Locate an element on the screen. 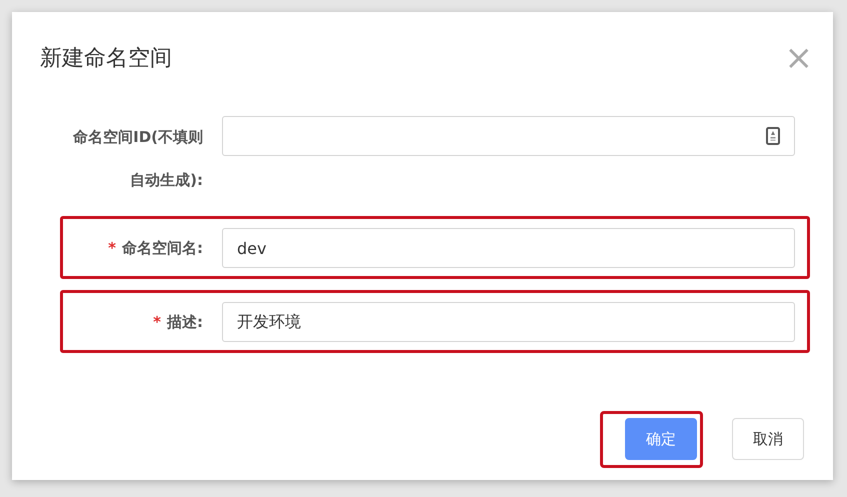 This screenshot has height=497, width=847. field-label: 命名空间ID(不填则自动生成): is located at coordinates (138, 158).